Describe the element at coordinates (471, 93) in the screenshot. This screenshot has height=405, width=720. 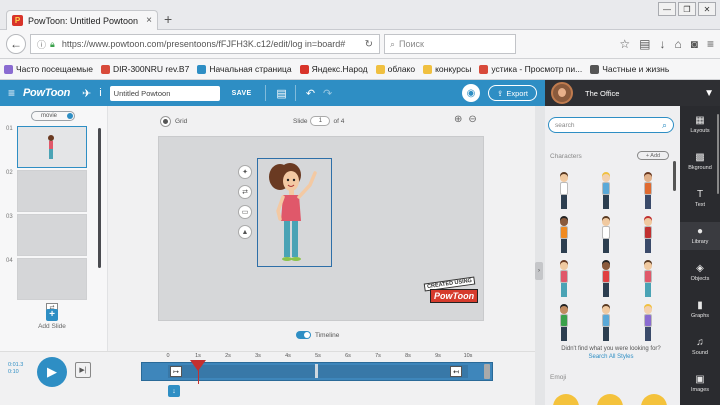
I see `preview-eye-icon: ◉` at that location.